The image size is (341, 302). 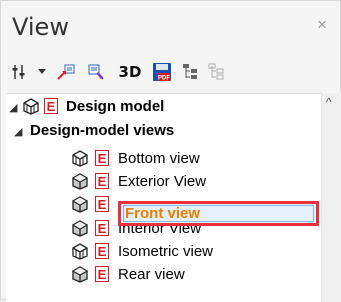 I want to click on tree-item-bottom-view: E Bottom view, so click(x=163, y=159).